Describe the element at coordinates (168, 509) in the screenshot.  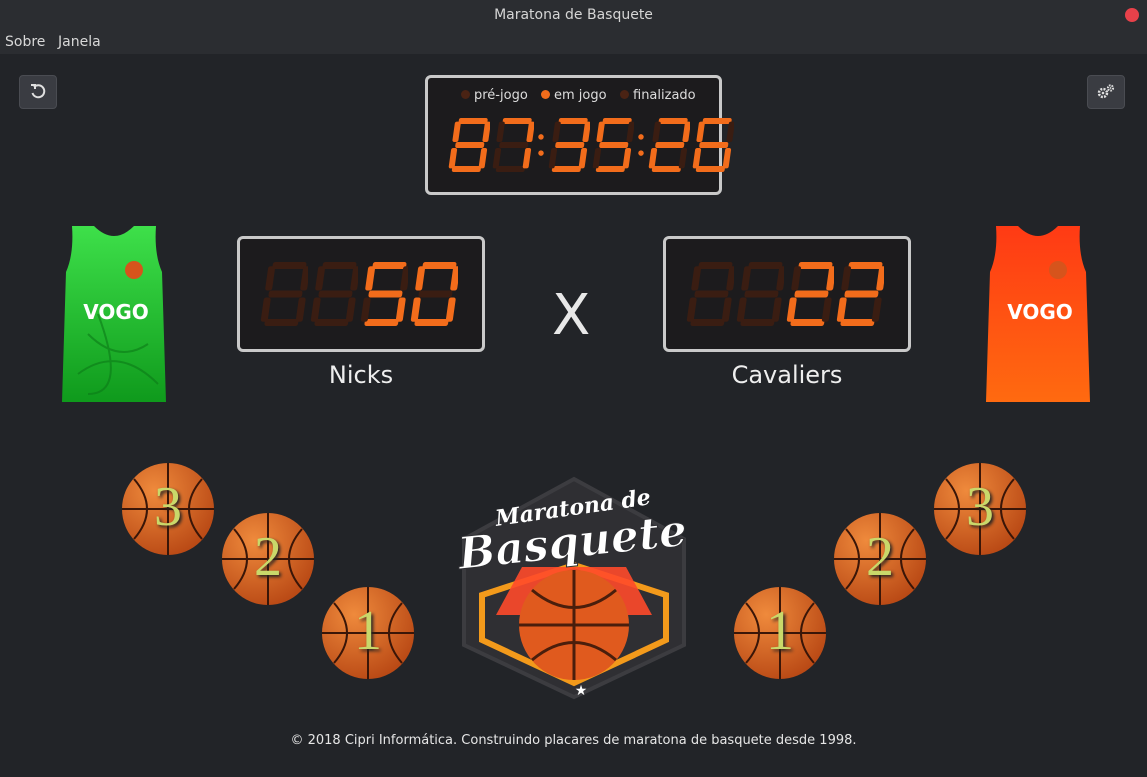
I see `home-add-3-points-button: 3` at that location.